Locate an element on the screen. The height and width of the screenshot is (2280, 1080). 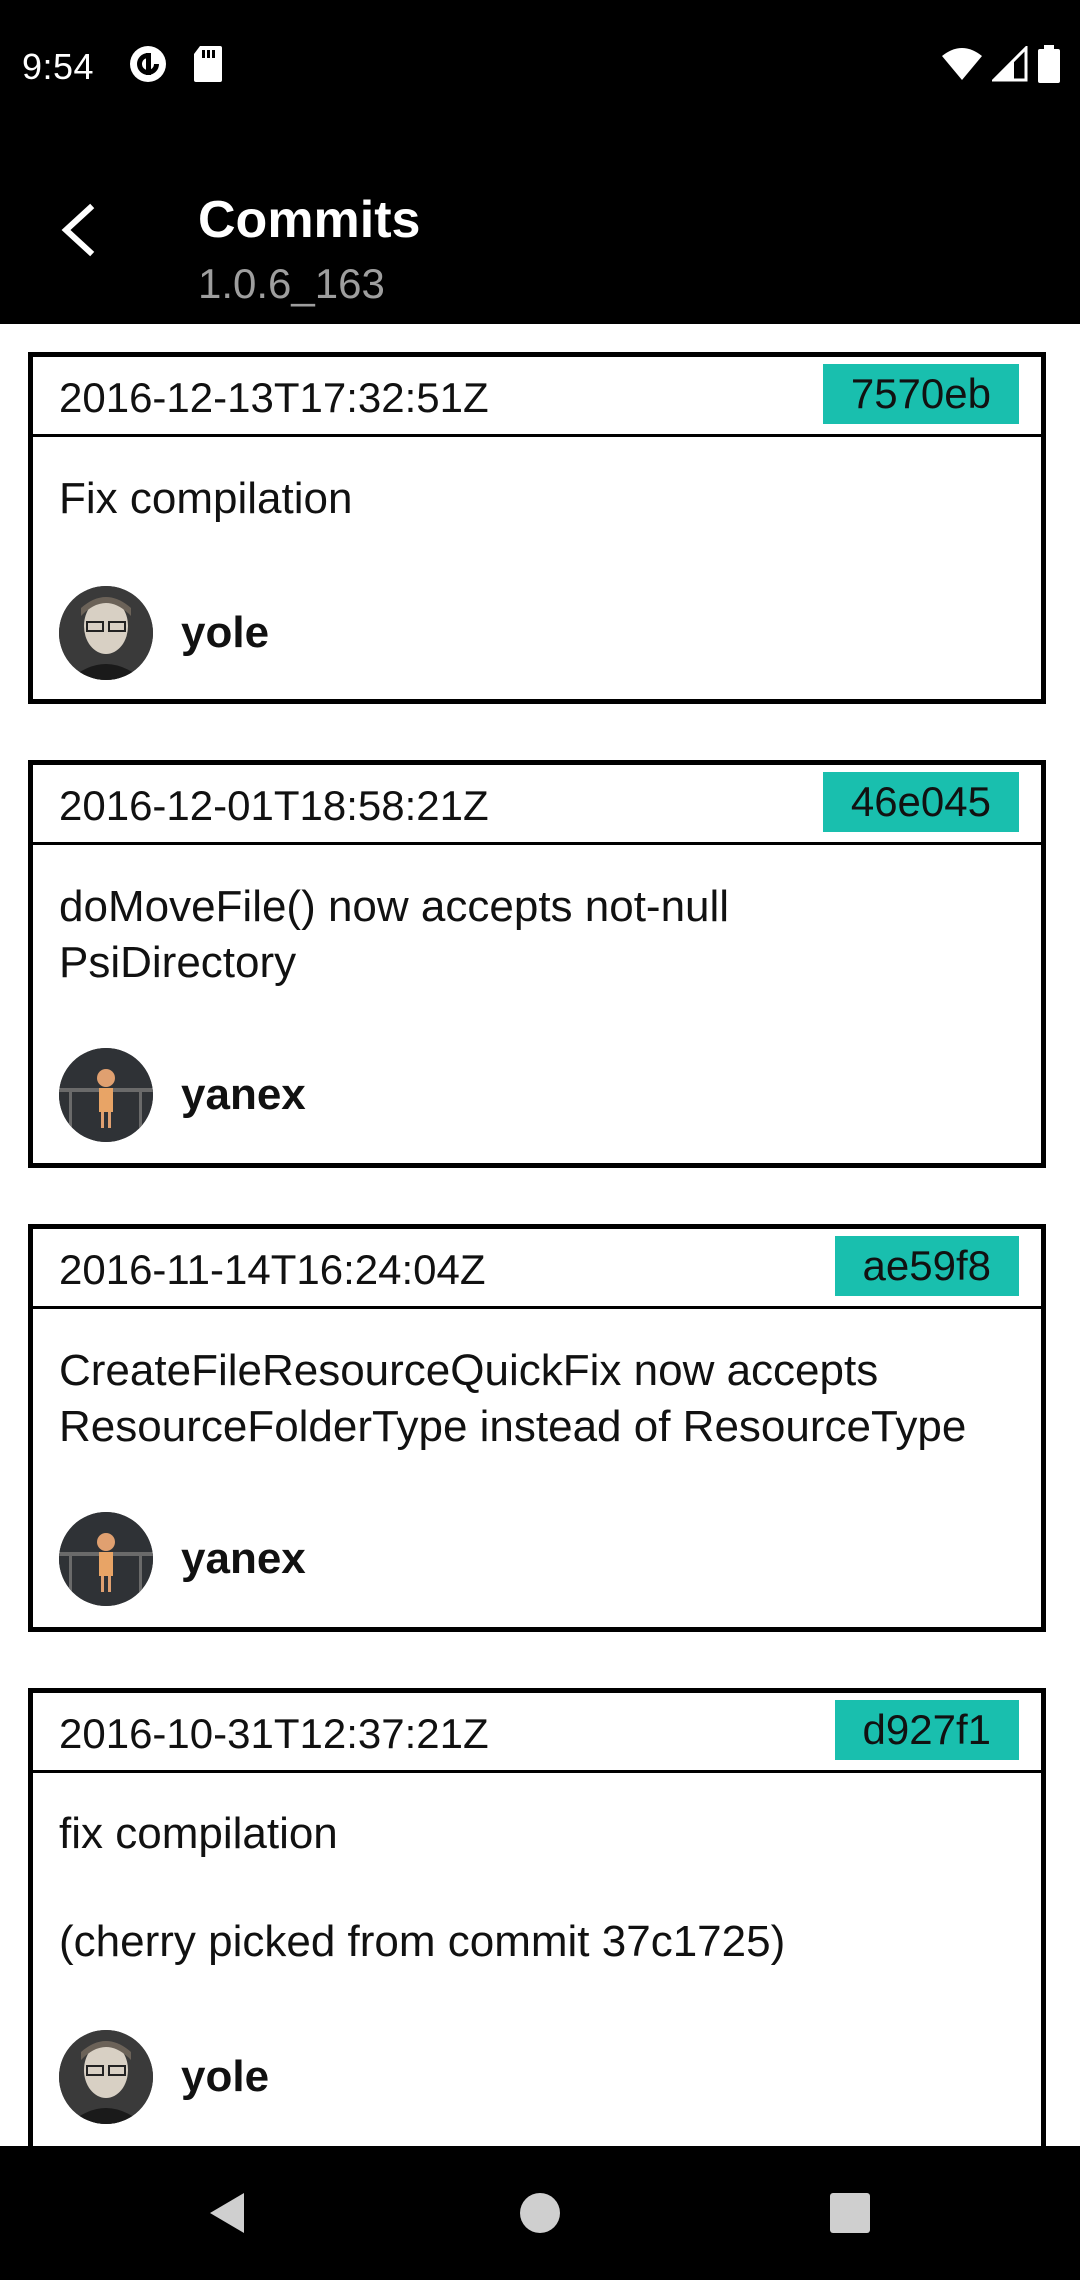
nav-back-button is located at coordinates (226, 2213).